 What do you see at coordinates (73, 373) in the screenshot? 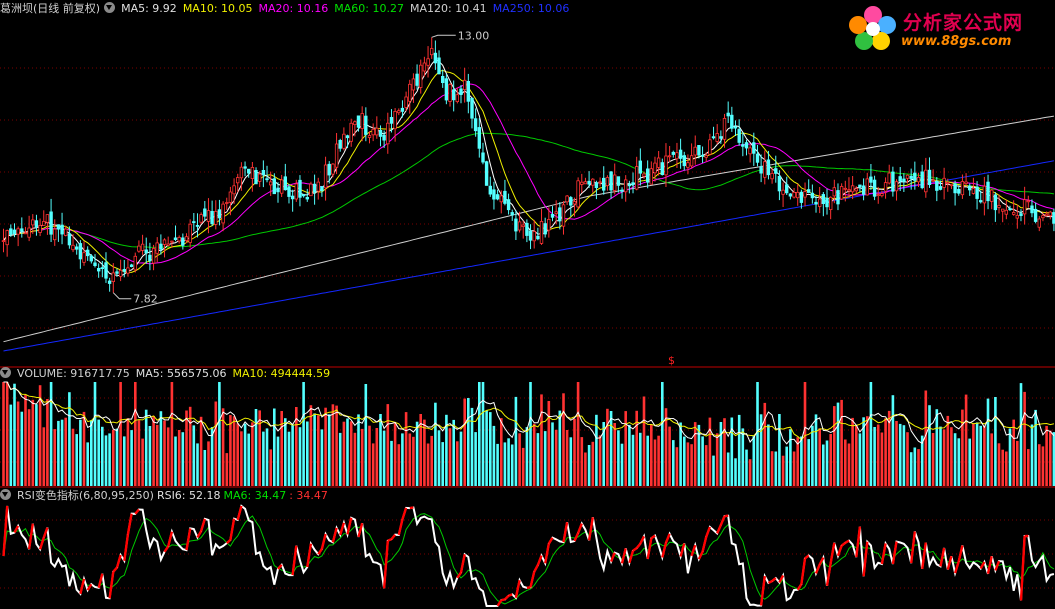
I see `volume-label: VOLUME: 916717.75` at bounding box center [73, 373].